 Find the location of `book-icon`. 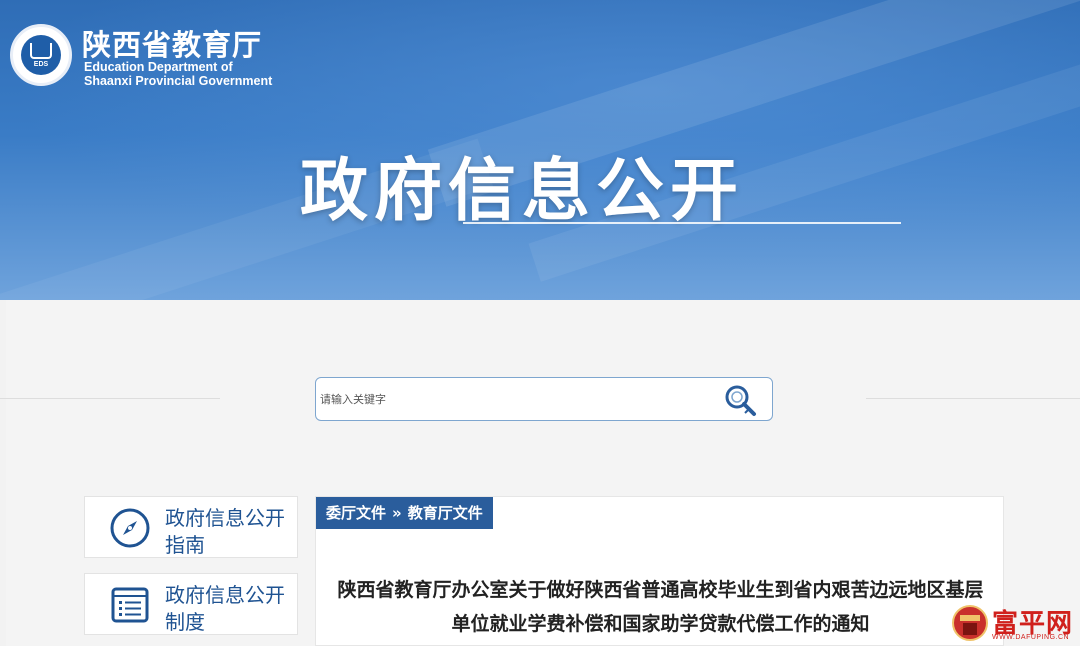

book-icon is located at coordinates (41, 51).